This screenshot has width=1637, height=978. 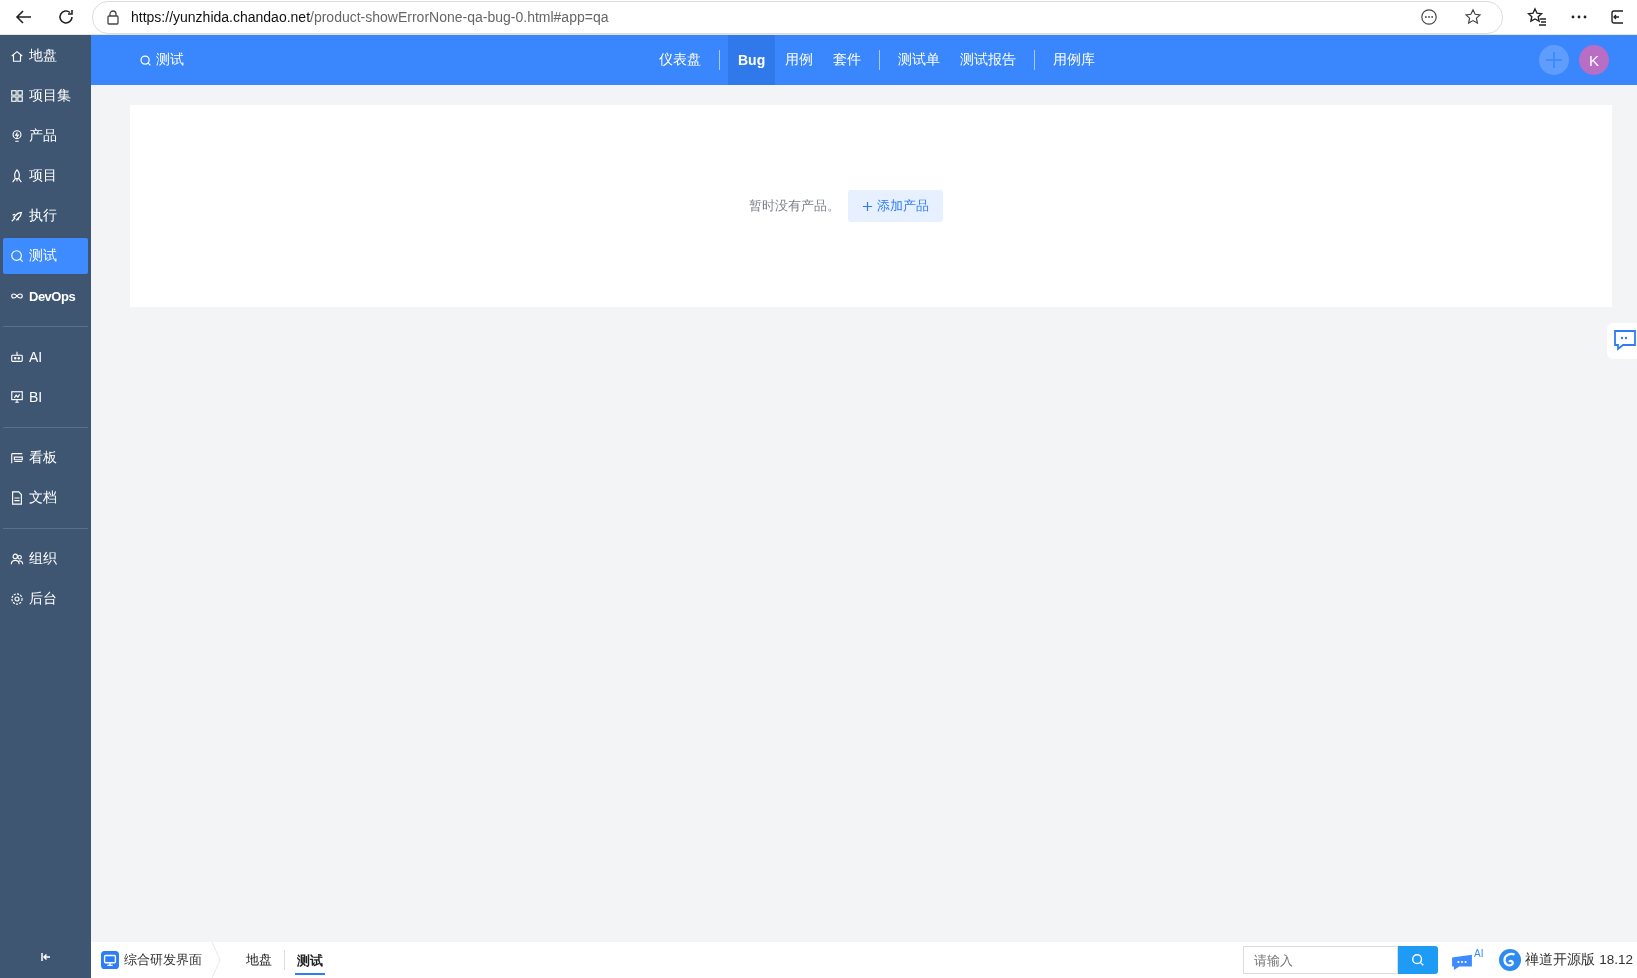 I want to click on nav-tab: Bug, so click(x=752, y=60).